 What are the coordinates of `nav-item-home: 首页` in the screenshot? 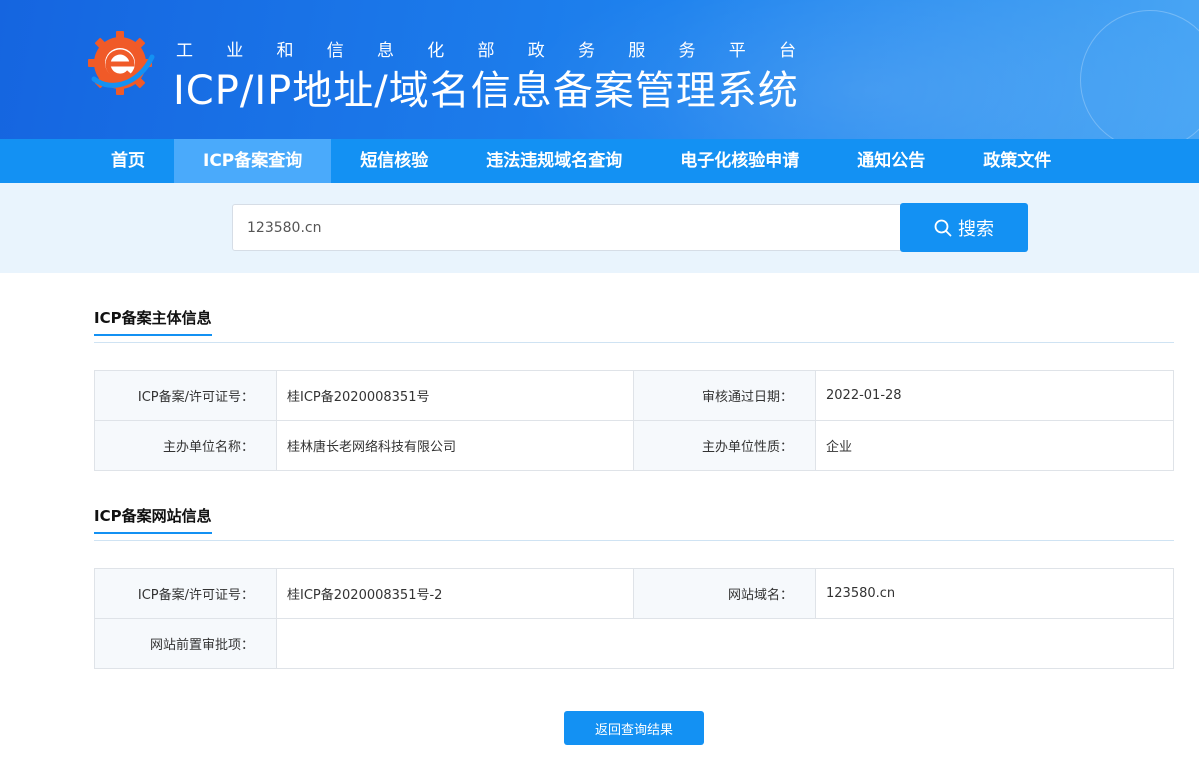 It's located at (128, 161).